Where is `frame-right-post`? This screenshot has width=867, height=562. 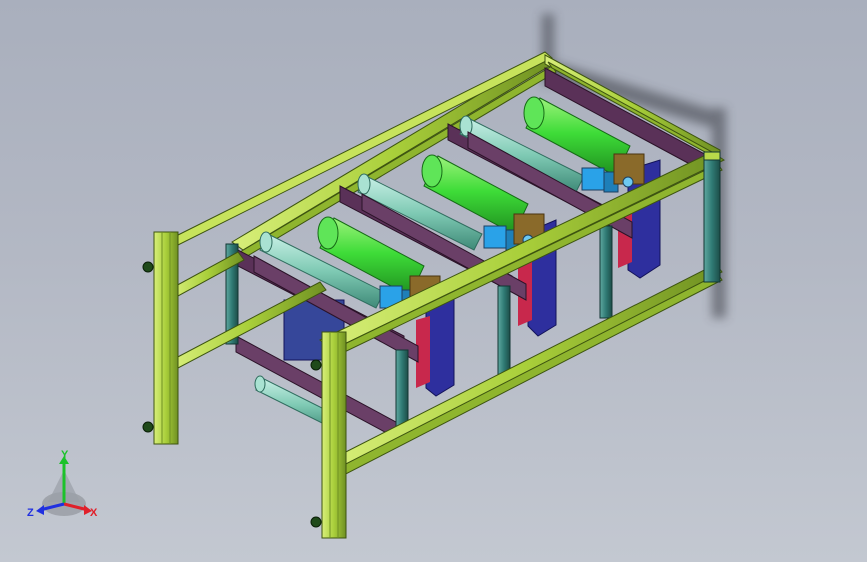
frame-right-post is located at coordinates (712, 217).